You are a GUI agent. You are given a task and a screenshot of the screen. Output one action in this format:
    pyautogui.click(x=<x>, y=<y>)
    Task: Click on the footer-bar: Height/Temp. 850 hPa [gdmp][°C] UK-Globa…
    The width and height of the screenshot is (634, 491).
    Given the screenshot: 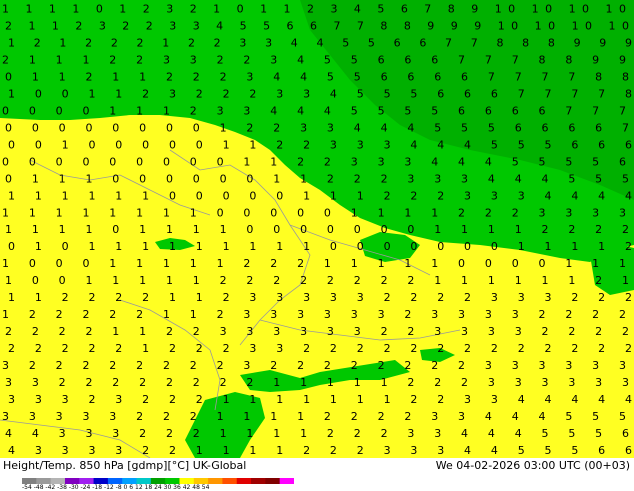 What is the action you would take?
    pyautogui.click(x=317, y=474)
    